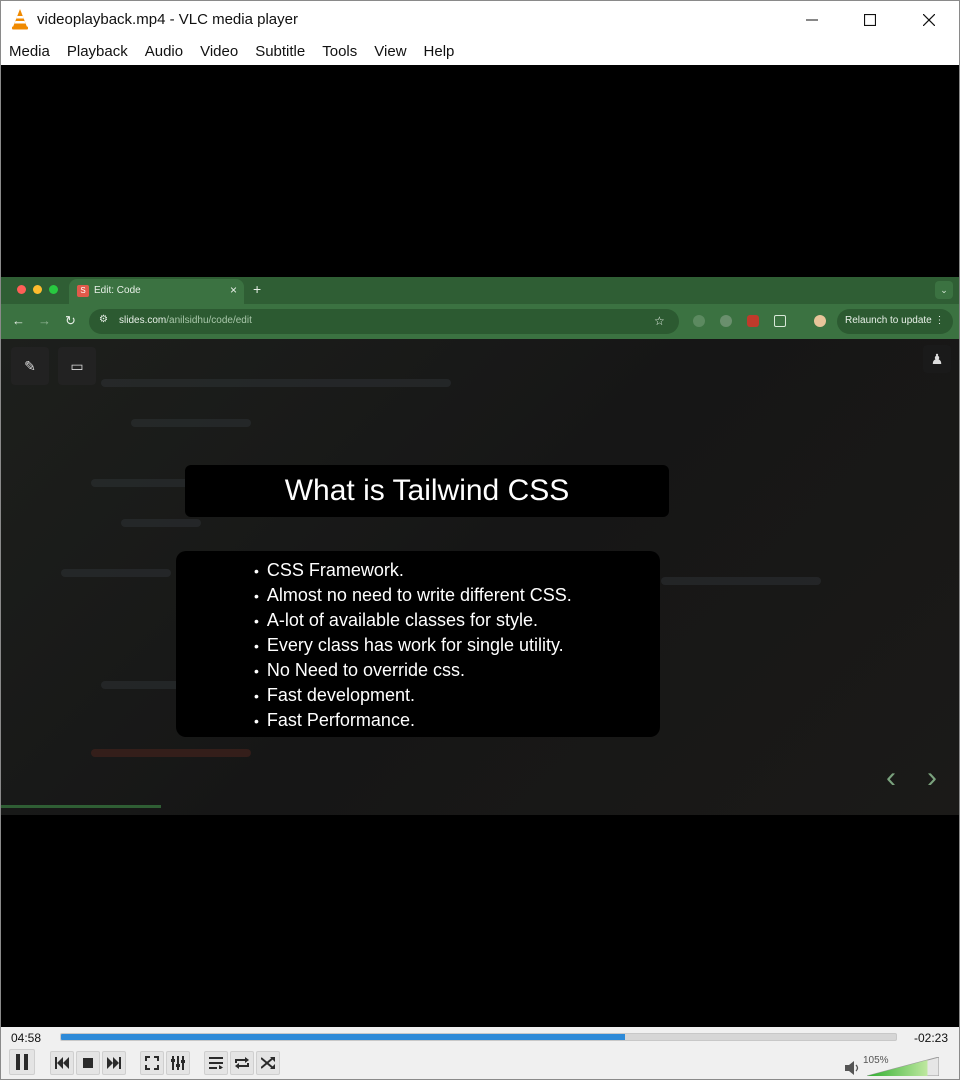 The image size is (960, 1080). I want to click on maximize-icon, so click(870, 19).